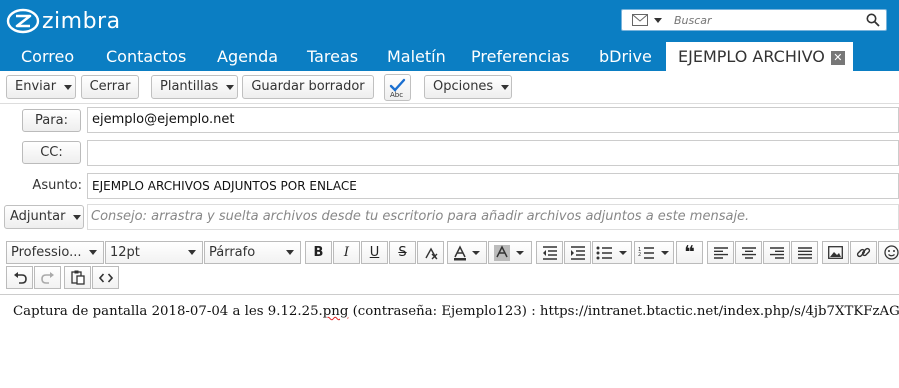 This screenshot has width=899, height=388. I want to click on emoji-button, so click(888, 252).